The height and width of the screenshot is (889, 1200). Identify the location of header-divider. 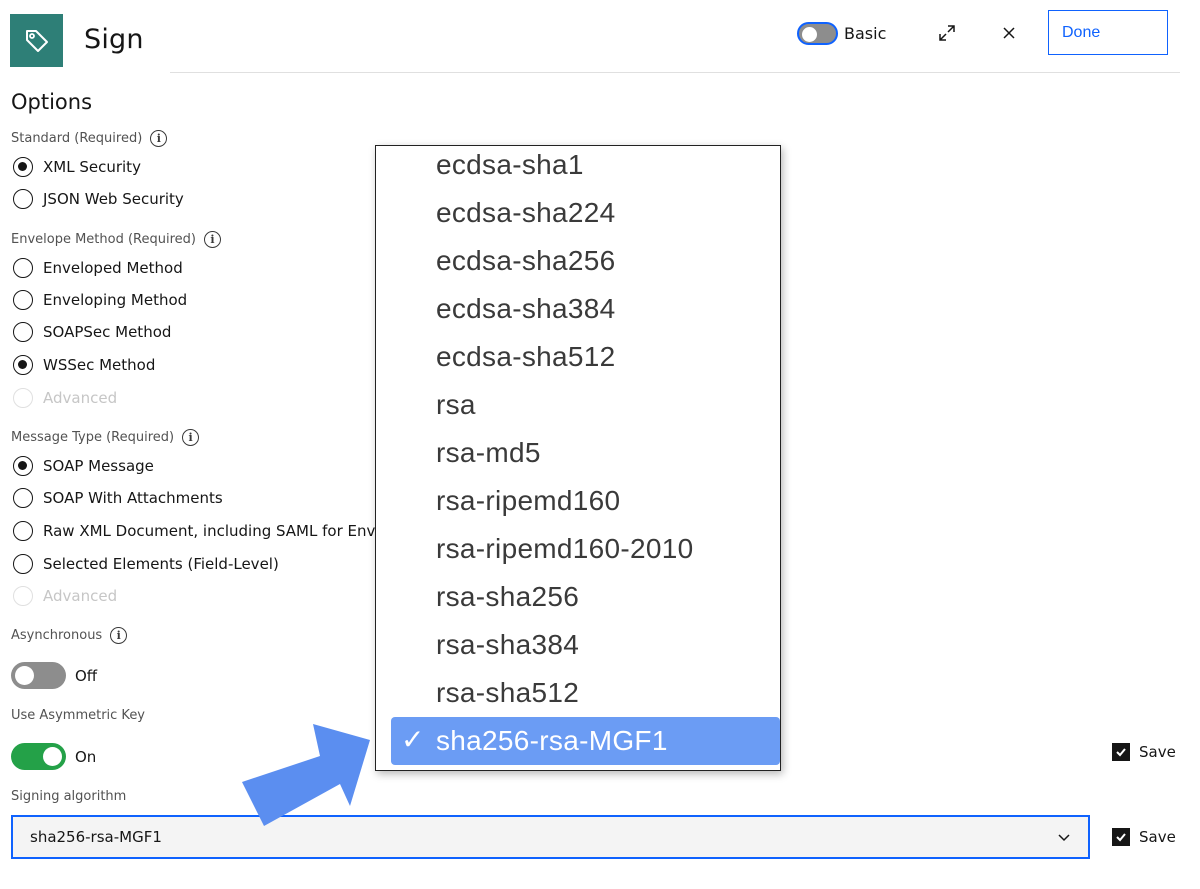
(675, 72).